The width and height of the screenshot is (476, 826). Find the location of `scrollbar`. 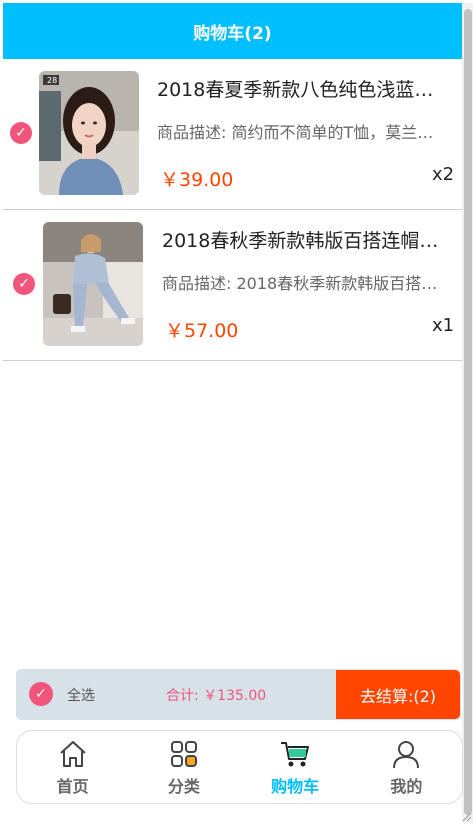

scrollbar is located at coordinates (467, 413).